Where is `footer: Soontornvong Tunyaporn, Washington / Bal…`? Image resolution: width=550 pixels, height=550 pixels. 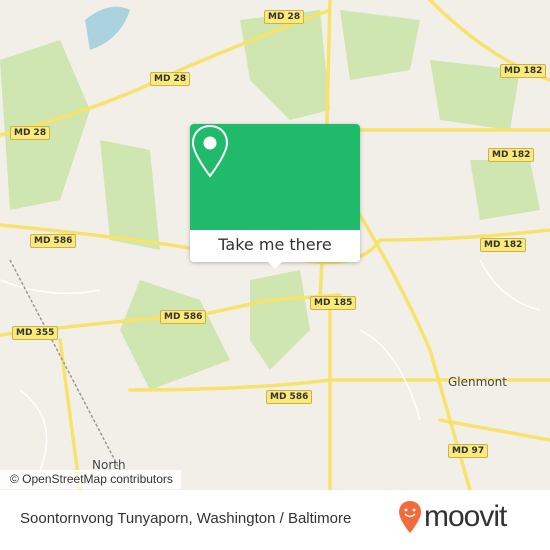
footer: Soontornvong Tunyaporn, Washington / Bal… is located at coordinates (275, 520).